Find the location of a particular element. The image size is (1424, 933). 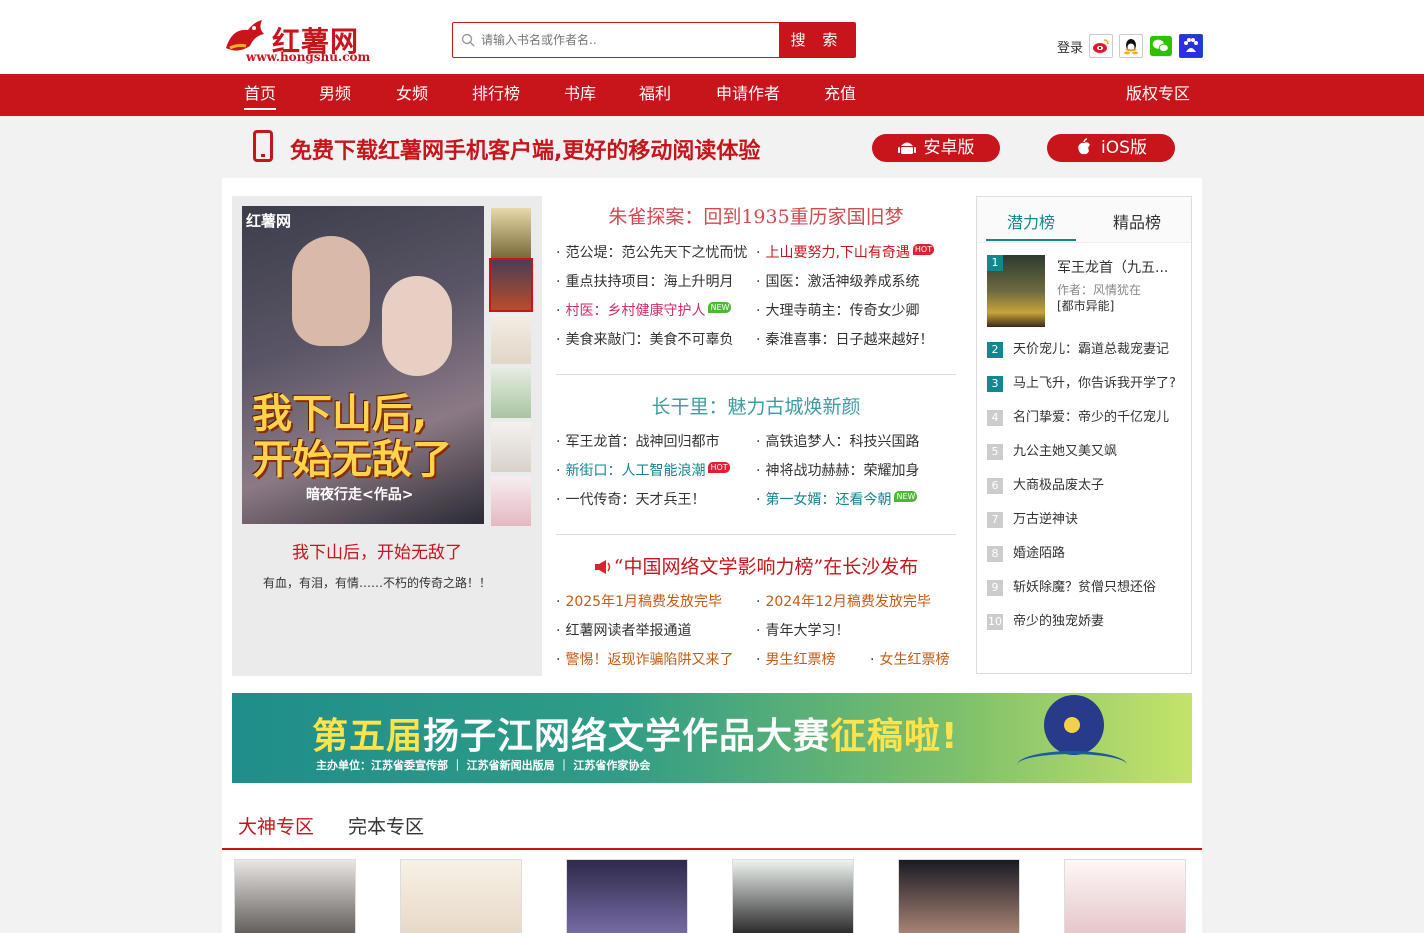

ranking-row: 2 天价宠儿：霸道总裁宠妻记 is located at coordinates (1078, 348).